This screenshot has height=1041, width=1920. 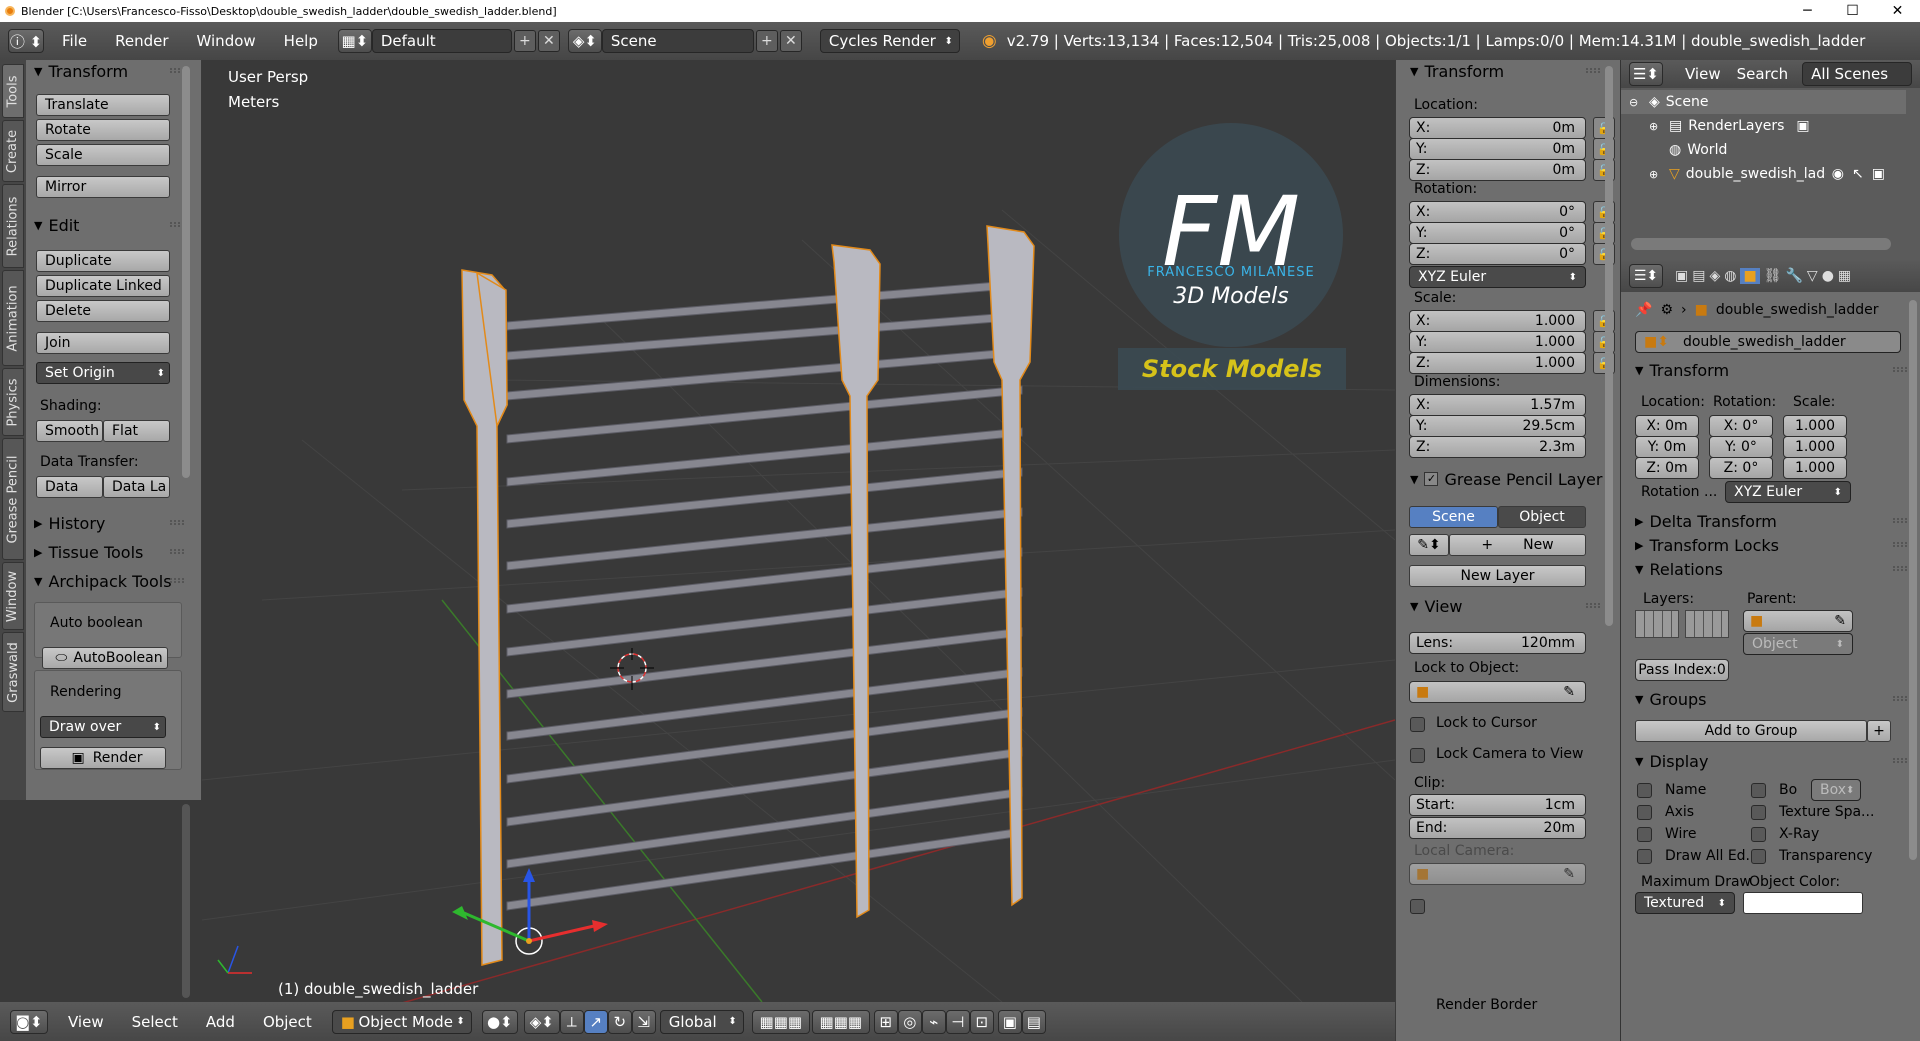 I want to click on interaction-mode-select: ■ Object Mode ⬍, so click(x=401, y=1021).